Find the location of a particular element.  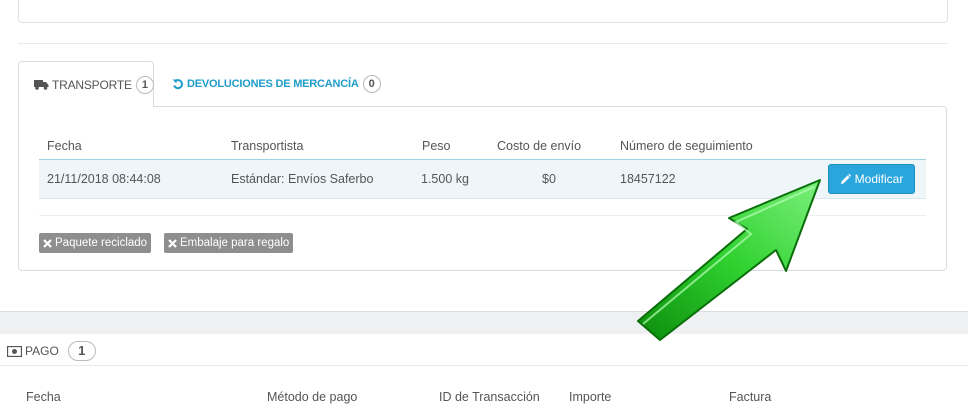

col-payment-fecha: Fecha is located at coordinates (43, 397).